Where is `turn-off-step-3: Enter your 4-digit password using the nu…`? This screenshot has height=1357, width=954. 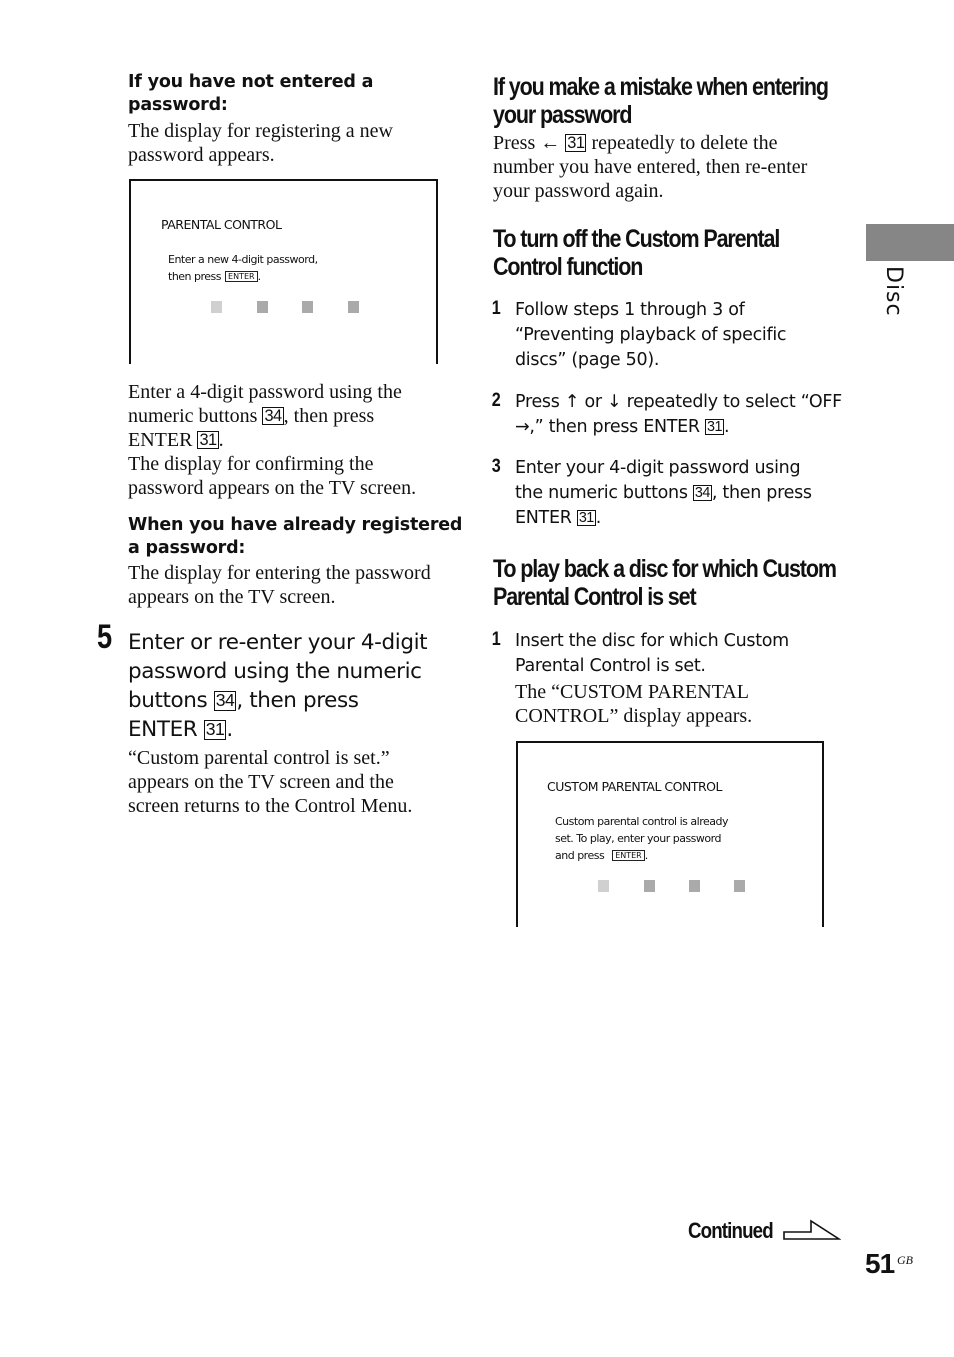
turn-off-step-3: Enter your 4-digit password using the nu… is located at coordinates (663, 493).